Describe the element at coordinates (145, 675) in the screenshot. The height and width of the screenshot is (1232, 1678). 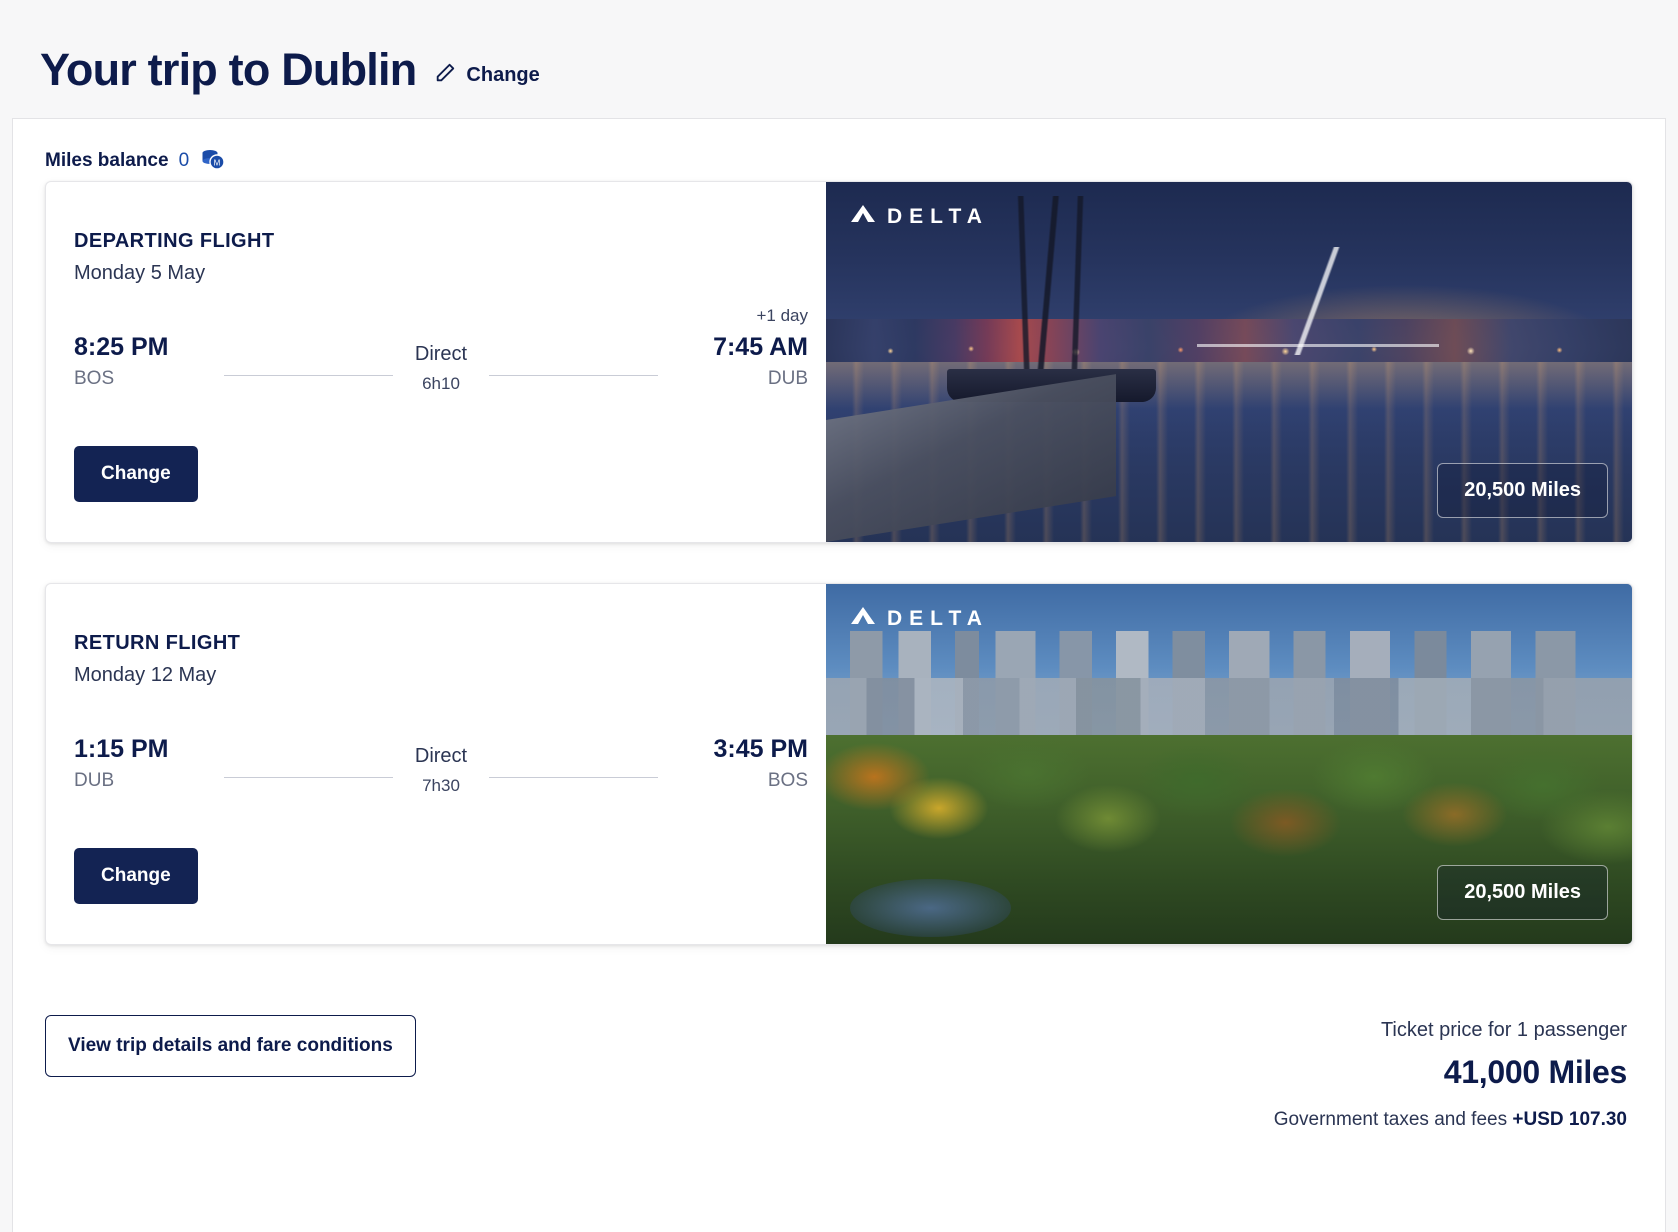
I see `return-date: Monday 12 May` at that location.